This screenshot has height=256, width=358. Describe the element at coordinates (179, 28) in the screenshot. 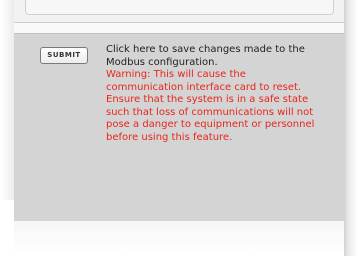

I see `section-gap` at that location.